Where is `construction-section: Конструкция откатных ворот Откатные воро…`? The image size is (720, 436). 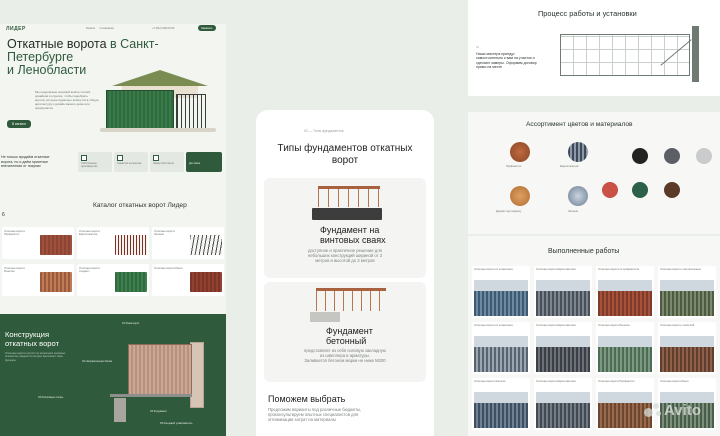
construction-section: Конструкция откатных ворот Откатные воро… is located at coordinates (113, 375).